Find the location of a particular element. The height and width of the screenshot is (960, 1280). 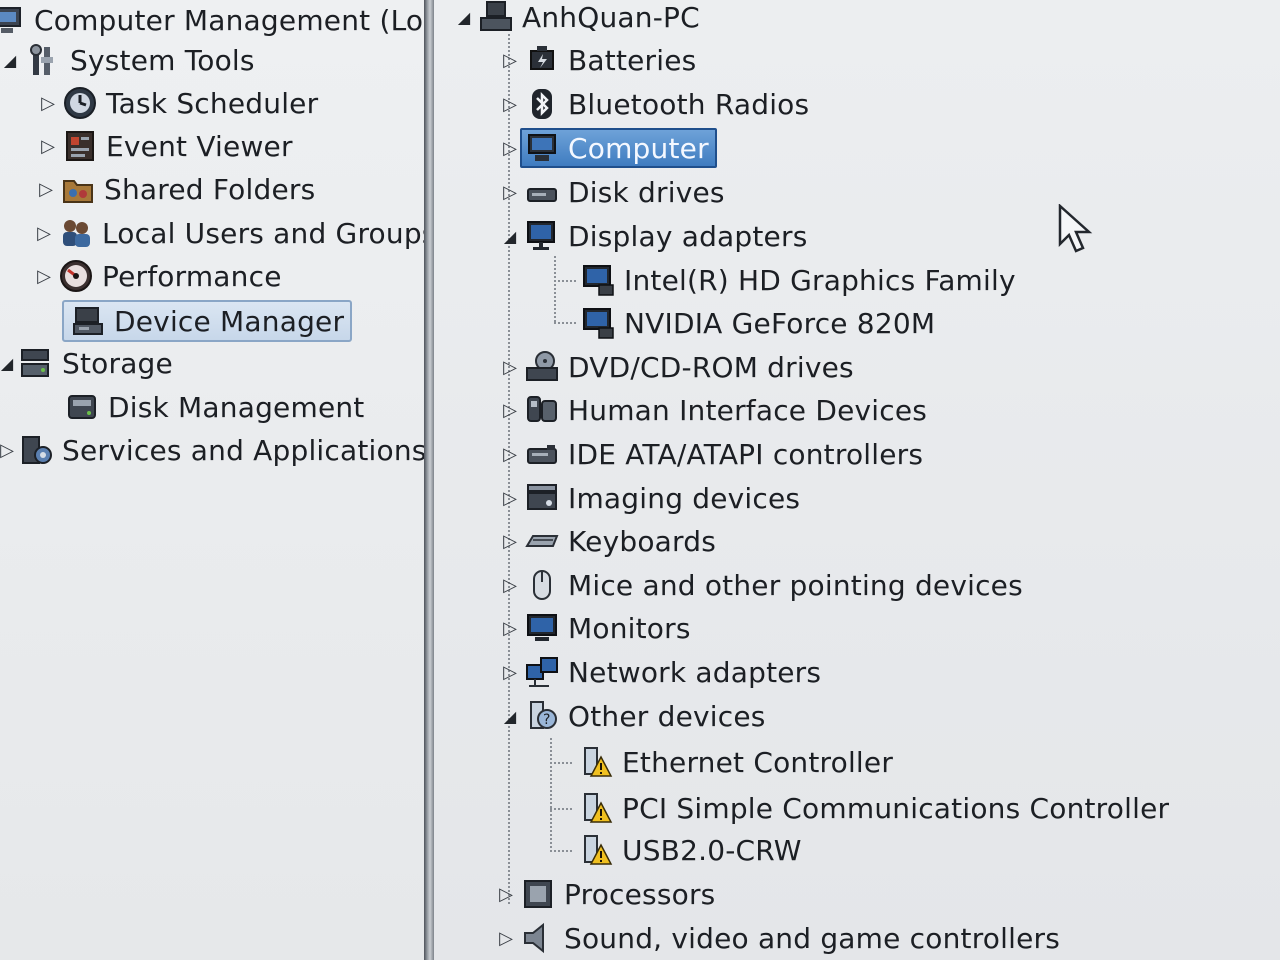

device-other-usb-crw: USB2.0-CRW is located at coordinates (688, 850).